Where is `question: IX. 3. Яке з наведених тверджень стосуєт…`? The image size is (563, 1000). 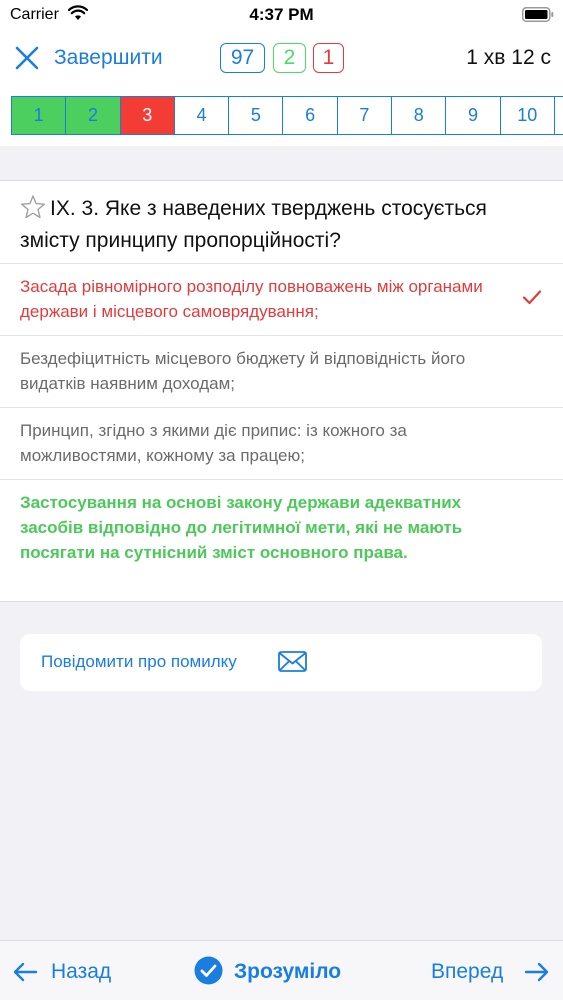 question: IX. 3. Яке з наведених тверджень стосуєт… is located at coordinates (285, 225).